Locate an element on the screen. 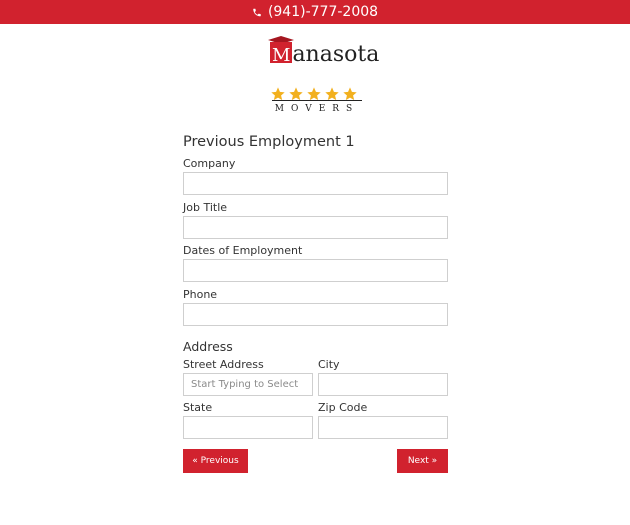 This screenshot has height=525, width=630. logo-wordmark: Manasota is located at coordinates (325, 54).